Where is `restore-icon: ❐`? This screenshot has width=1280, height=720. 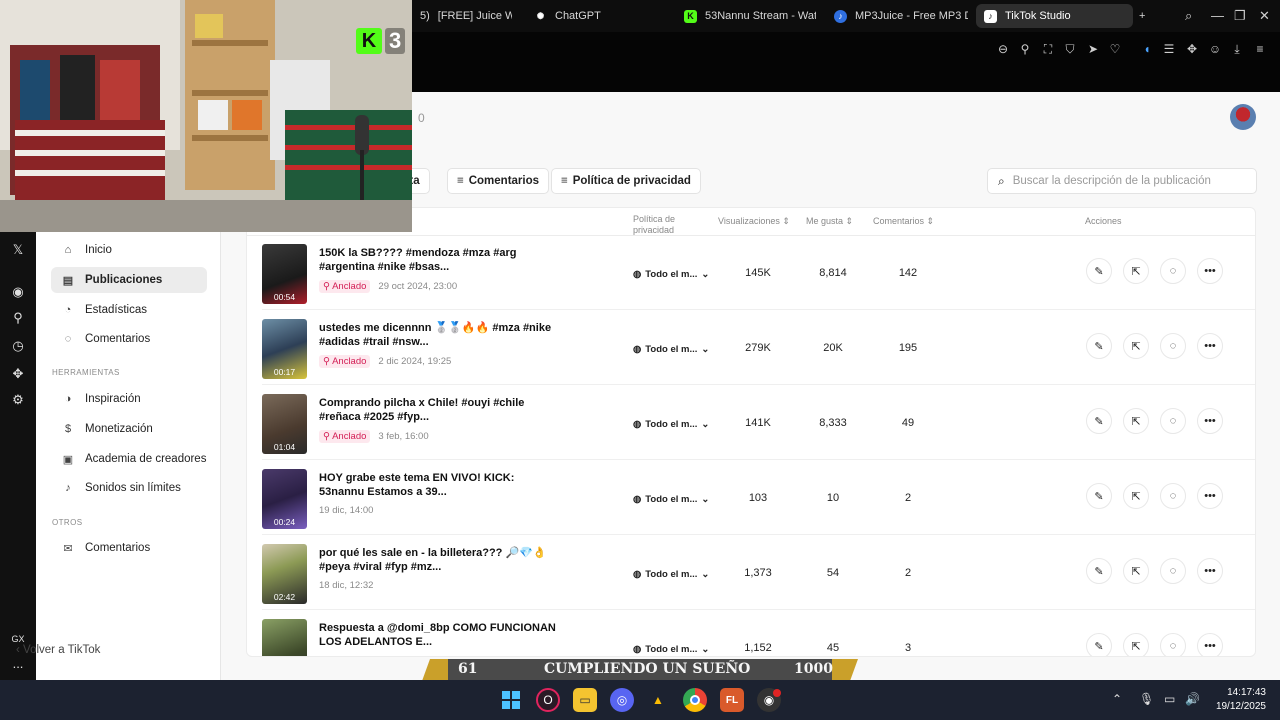
restore-icon: ❐ is located at coordinates (1240, 16).